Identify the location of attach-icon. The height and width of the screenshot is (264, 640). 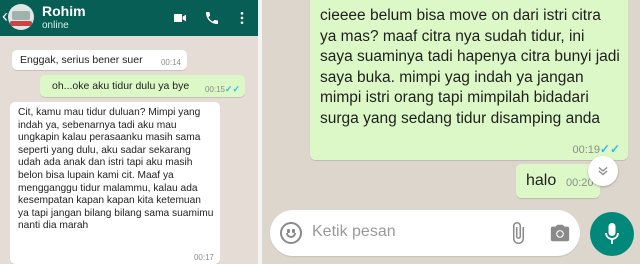
(518, 233).